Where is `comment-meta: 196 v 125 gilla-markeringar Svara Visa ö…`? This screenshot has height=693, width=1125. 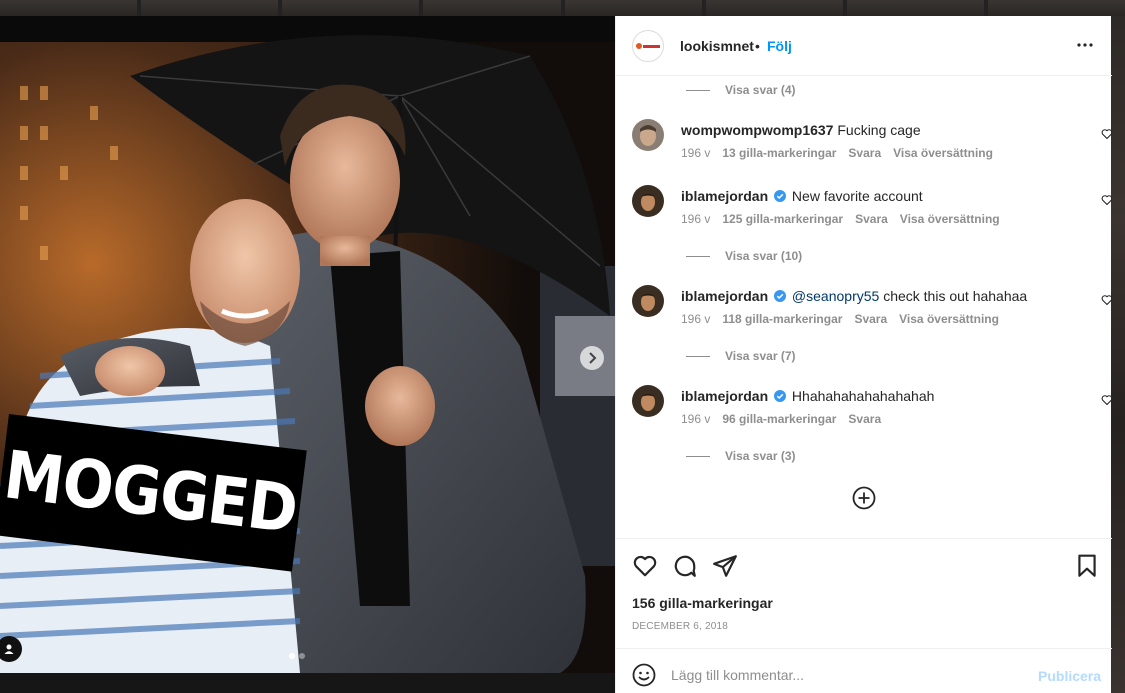
comment-meta: 196 v 125 gilla-markeringar Svara Visa ö… is located at coordinates (840, 219).